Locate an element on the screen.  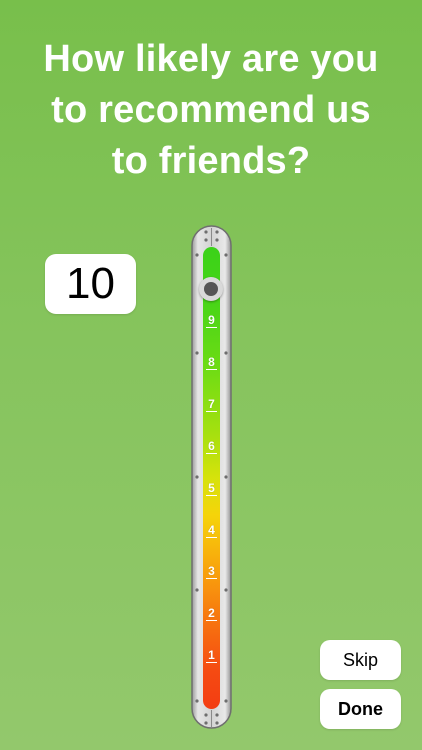
question-line-2: to recommend us is located at coordinates (211, 110).